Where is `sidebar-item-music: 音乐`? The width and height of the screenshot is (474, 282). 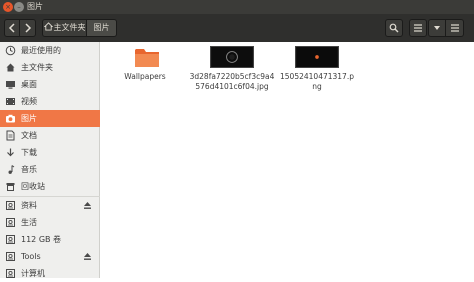
sidebar-item-music: 音乐 is located at coordinates (50, 169).